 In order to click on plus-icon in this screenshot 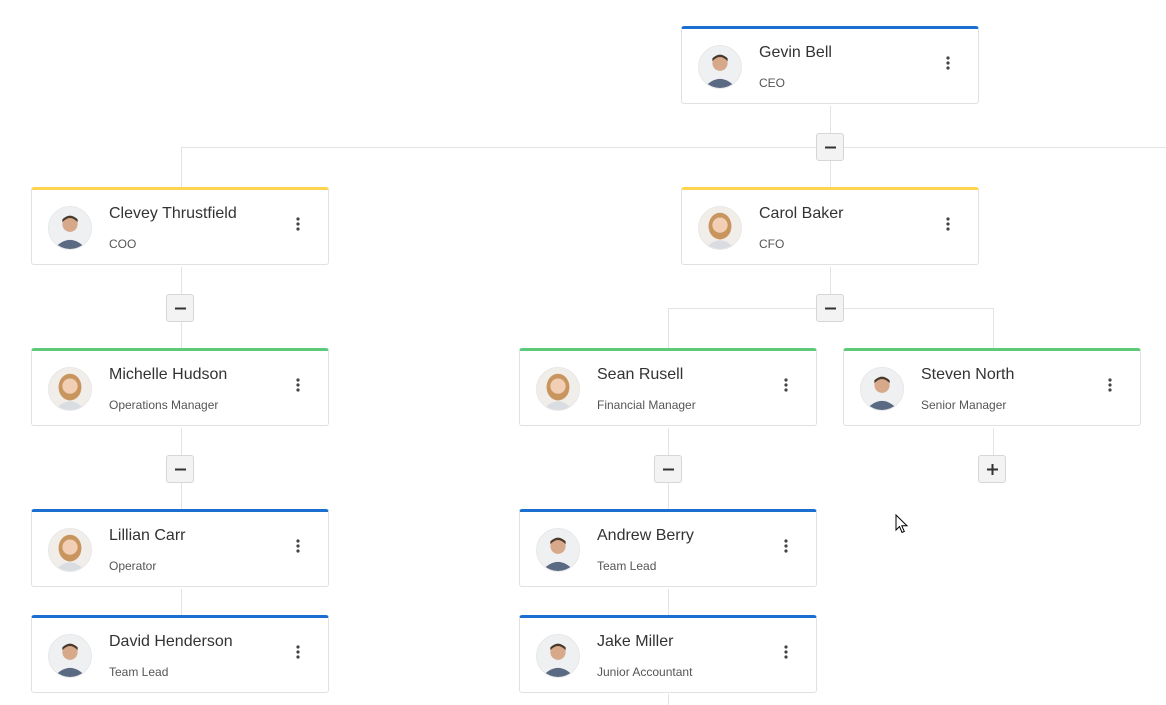, I will do `click(992, 469)`.